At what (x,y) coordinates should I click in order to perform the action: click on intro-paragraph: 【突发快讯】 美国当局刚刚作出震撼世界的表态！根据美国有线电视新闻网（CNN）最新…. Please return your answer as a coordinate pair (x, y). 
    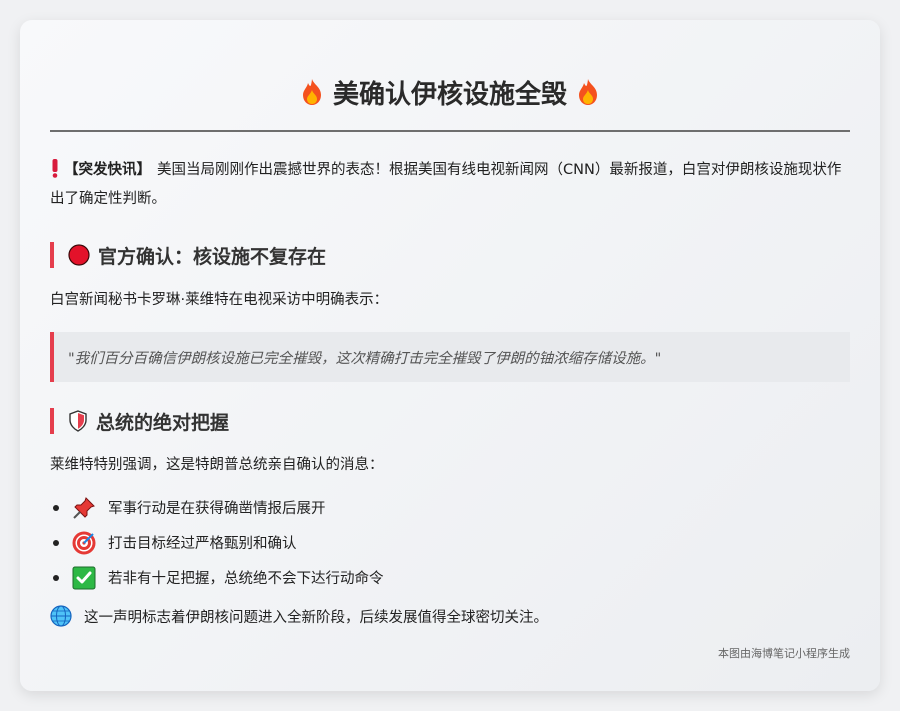
    Looking at the image, I should click on (450, 185).